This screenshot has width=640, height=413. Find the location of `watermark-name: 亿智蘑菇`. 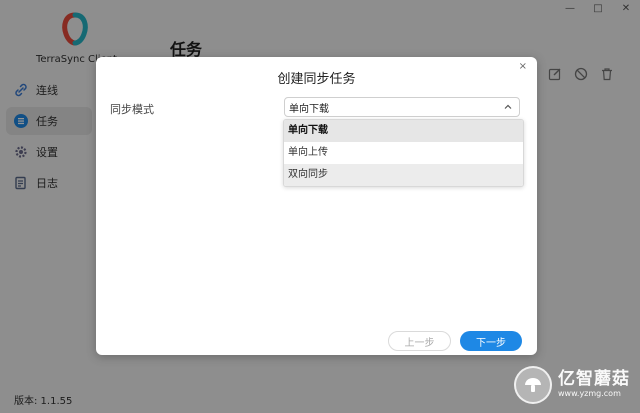

watermark-name: 亿智蘑菇 is located at coordinates (594, 379).